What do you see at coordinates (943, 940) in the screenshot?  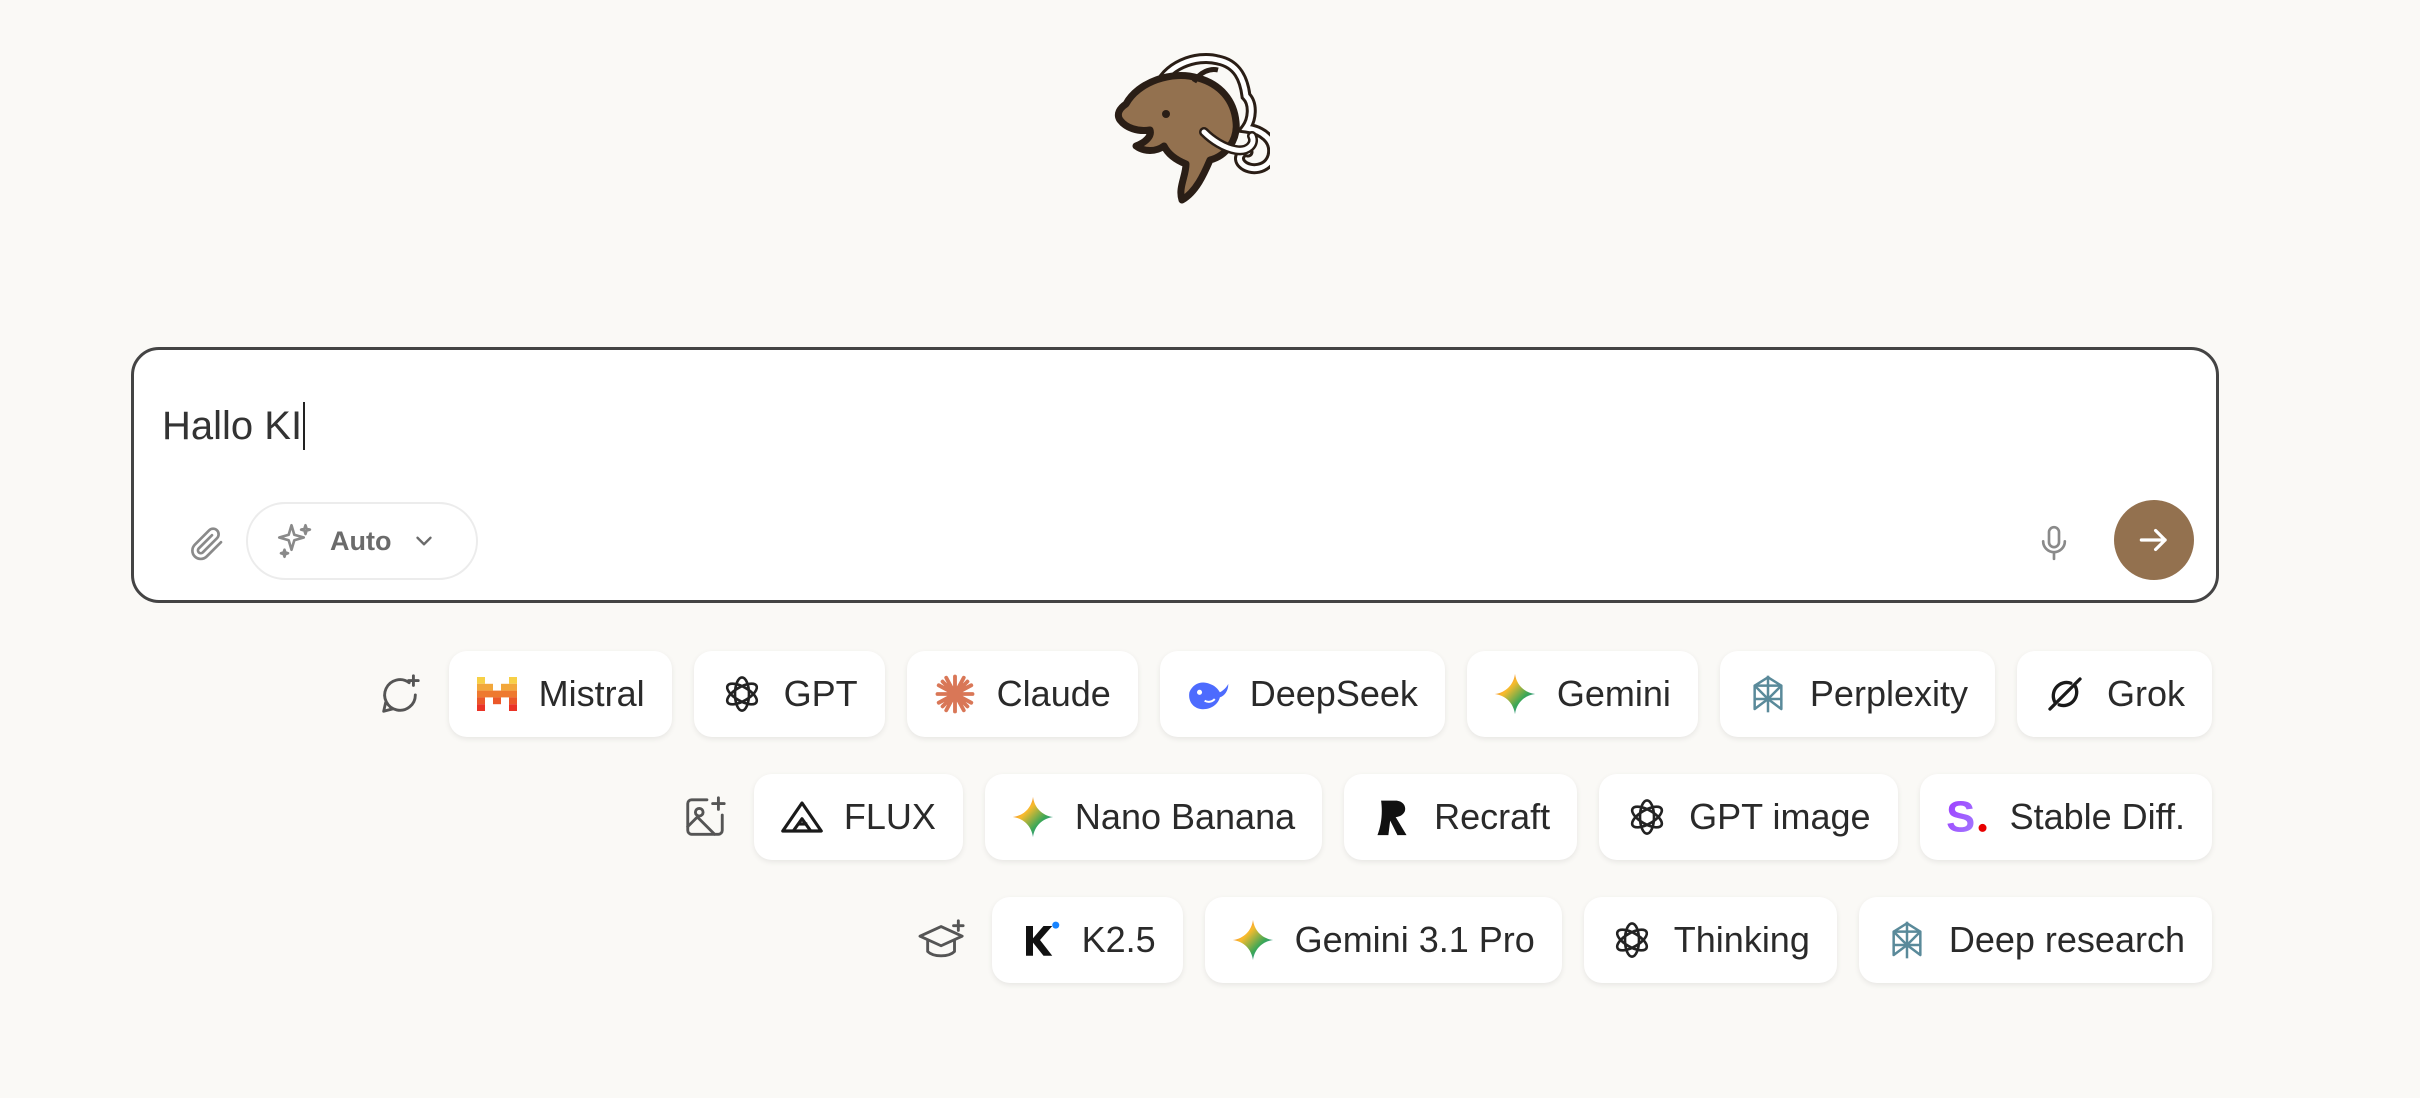 I see `graduation-cap-icon` at bounding box center [943, 940].